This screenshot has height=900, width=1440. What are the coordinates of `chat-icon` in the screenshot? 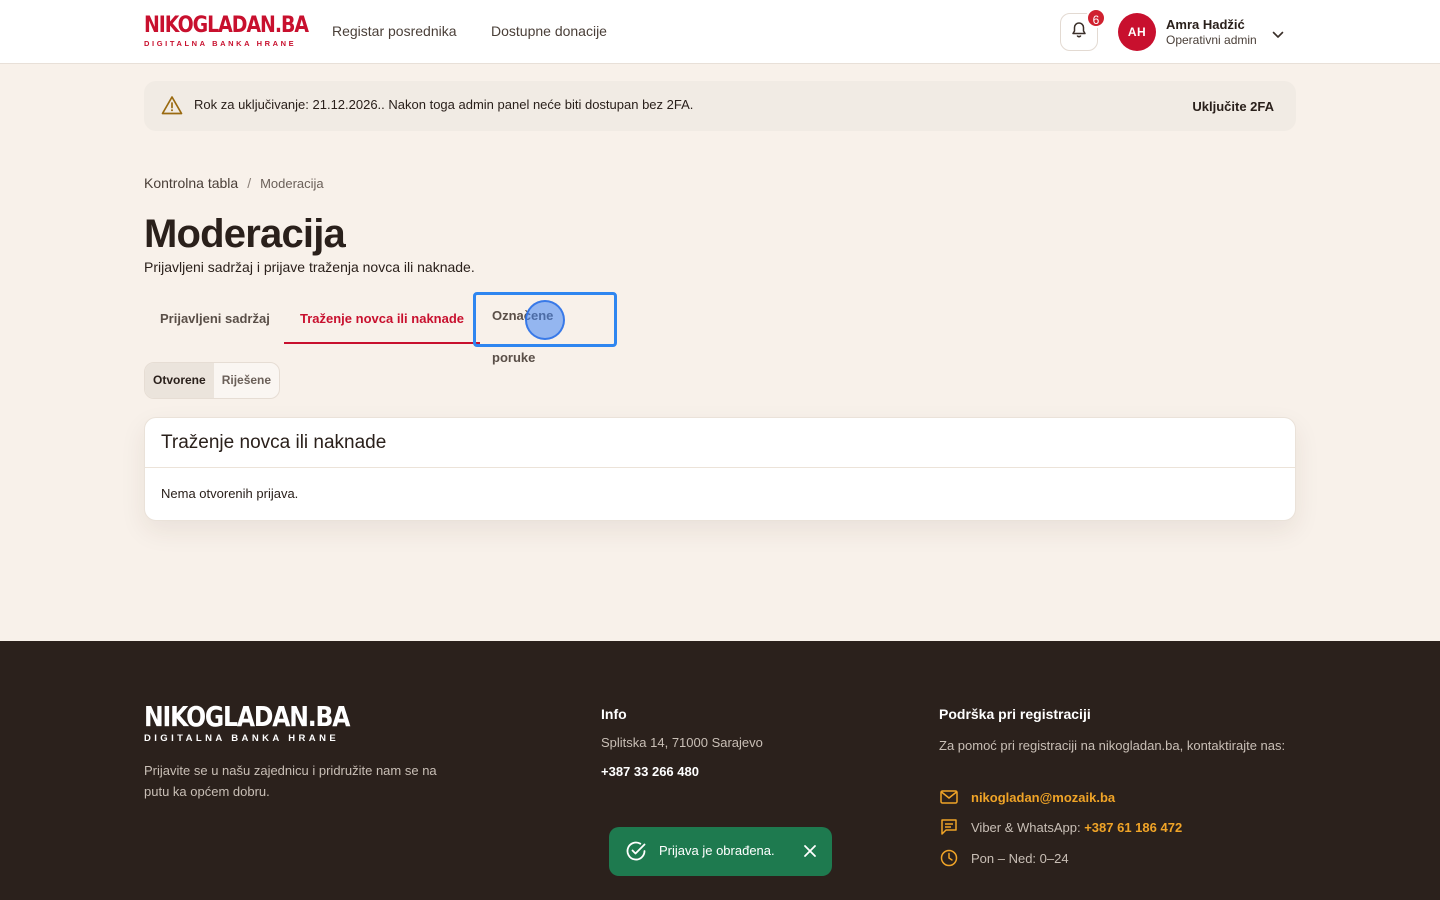 It's located at (949, 827).